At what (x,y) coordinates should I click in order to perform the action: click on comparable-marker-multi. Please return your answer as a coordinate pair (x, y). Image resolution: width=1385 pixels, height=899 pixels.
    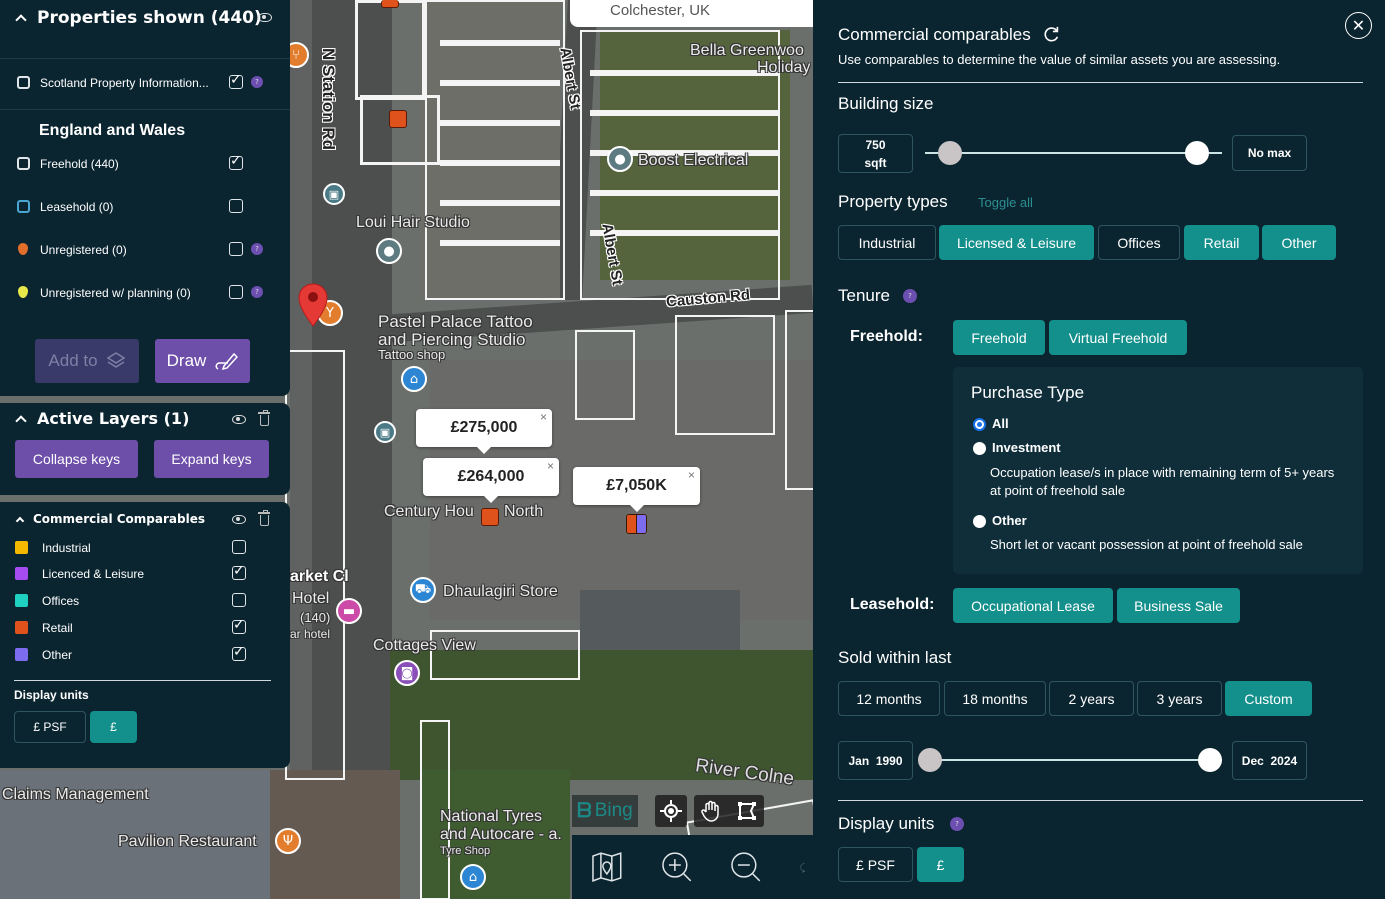
    Looking at the image, I should click on (636, 524).